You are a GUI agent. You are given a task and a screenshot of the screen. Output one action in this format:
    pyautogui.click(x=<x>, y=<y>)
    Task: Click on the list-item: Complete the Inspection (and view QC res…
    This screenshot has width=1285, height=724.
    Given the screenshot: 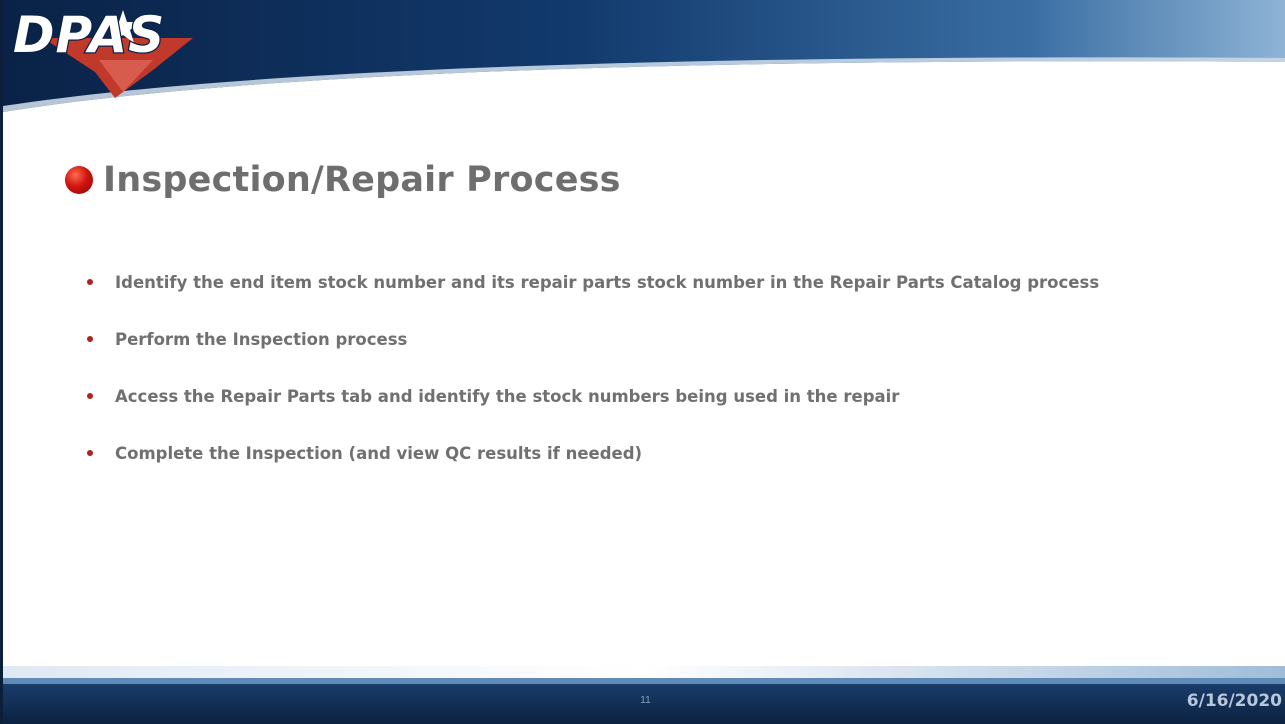 What is the action you would take?
    pyautogui.click(x=677, y=453)
    